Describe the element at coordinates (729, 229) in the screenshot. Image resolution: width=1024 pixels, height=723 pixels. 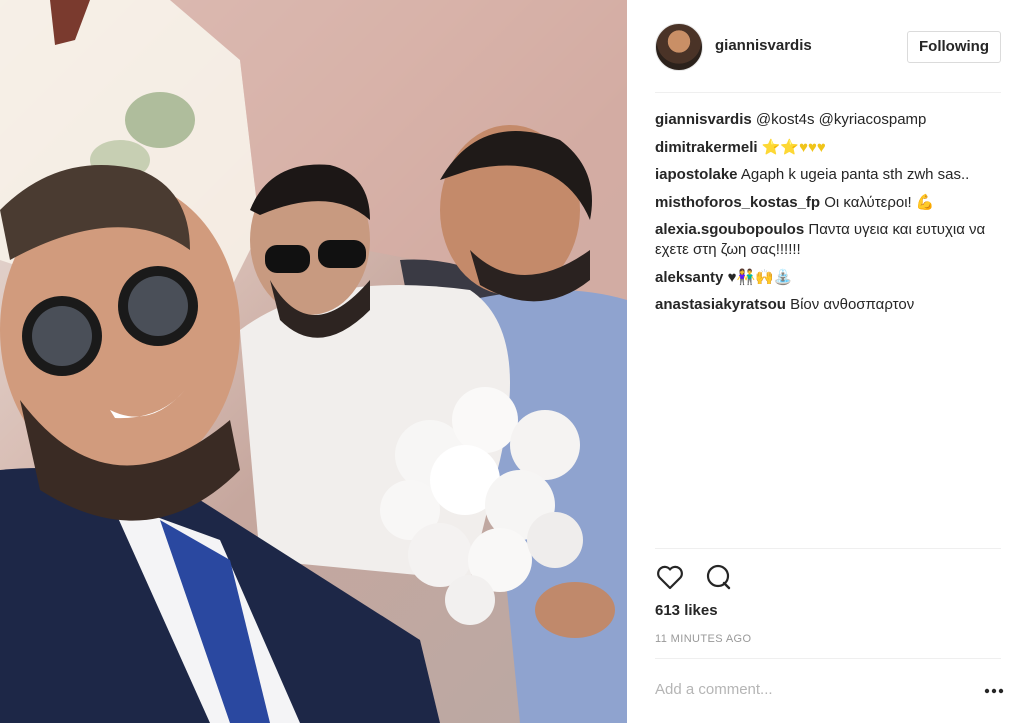
I see `comment-username: alexia.sgoubopoulos` at that location.